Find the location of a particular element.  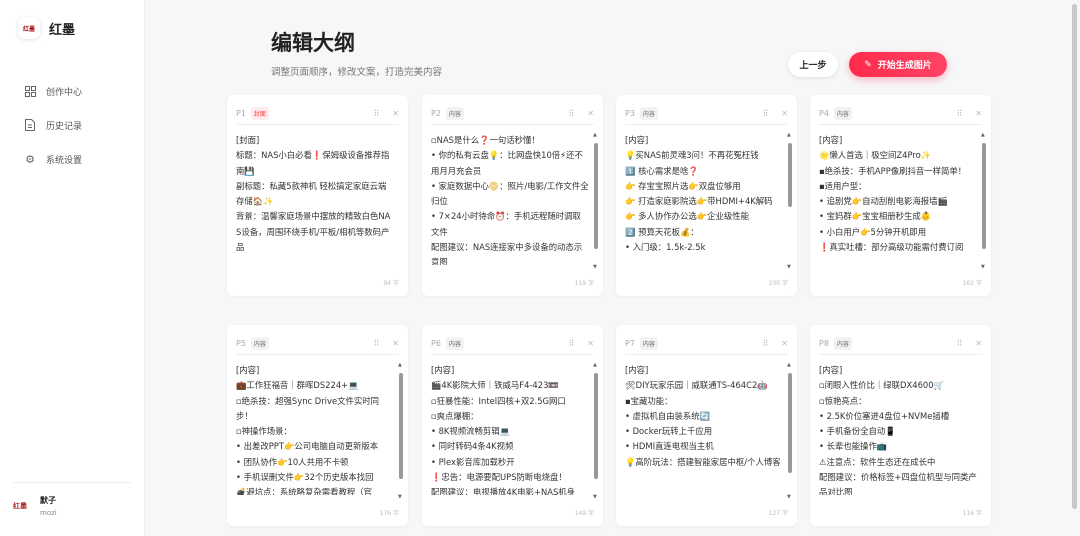

generate-label: 开始生成图片 is located at coordinates (904, 66).